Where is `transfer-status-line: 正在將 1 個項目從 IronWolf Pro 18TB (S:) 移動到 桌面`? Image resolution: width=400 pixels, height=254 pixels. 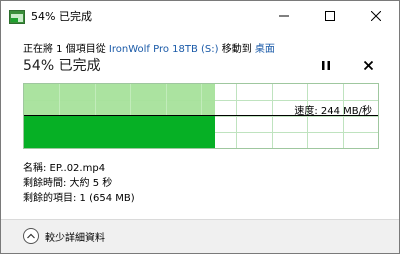
transfer-status-line: 正在將 1 個項目從 IronWolf Pro 18TB (S:) 移動到 桌面 is located at coordinates (149, 47).